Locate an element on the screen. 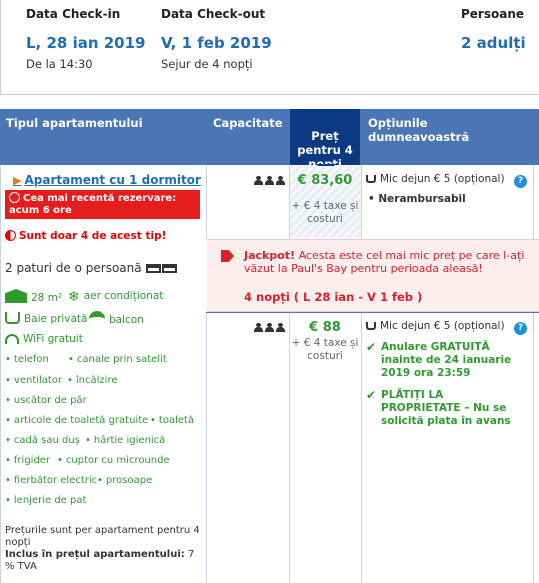  amenity-item: uscător de păr is located at coordinates (46, 400).